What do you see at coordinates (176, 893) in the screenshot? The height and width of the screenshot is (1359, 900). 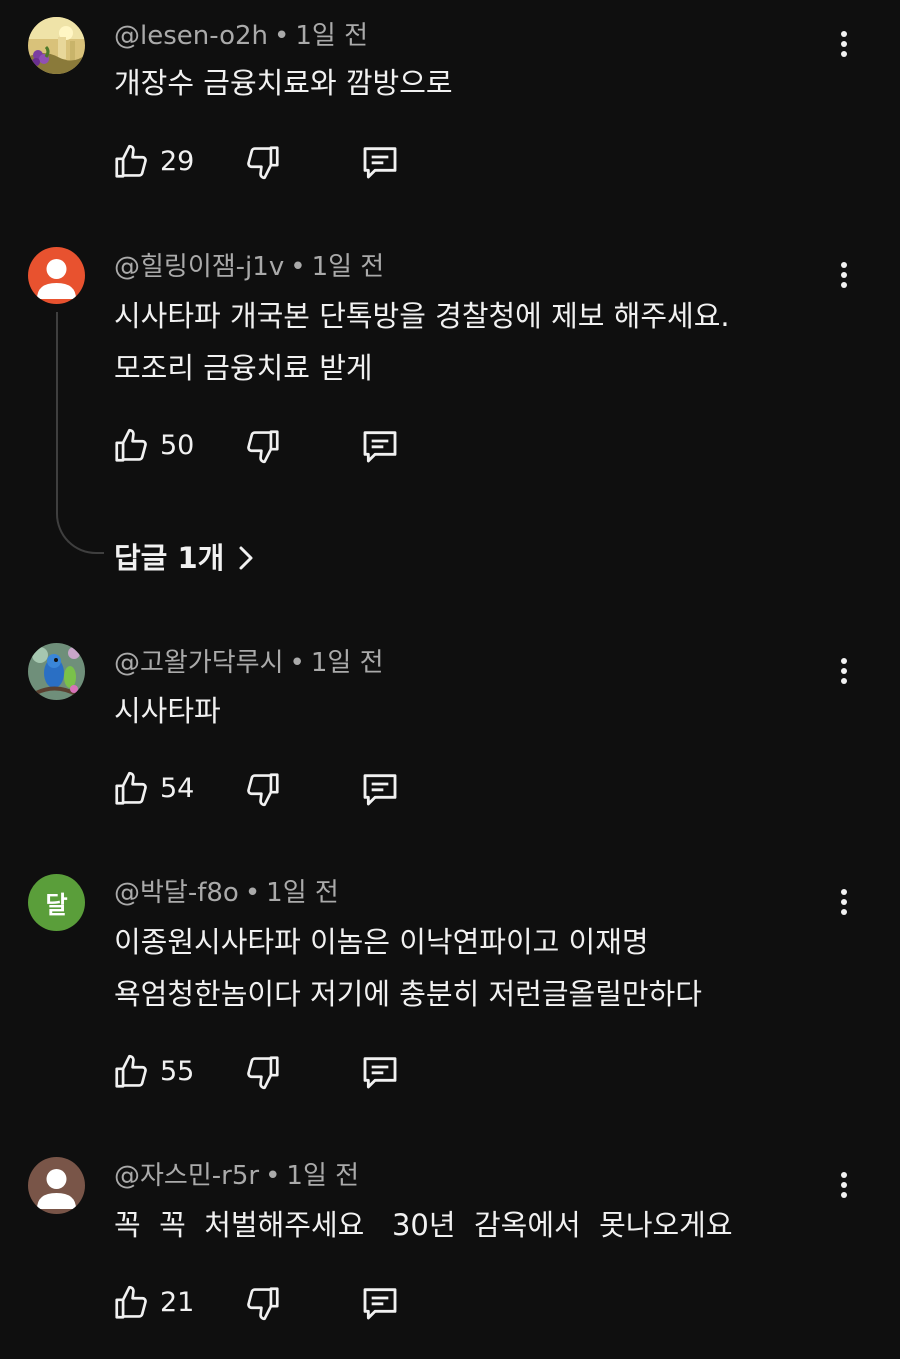 I see `comment-author: @박달-f8o` at bounding box center [176, 893].